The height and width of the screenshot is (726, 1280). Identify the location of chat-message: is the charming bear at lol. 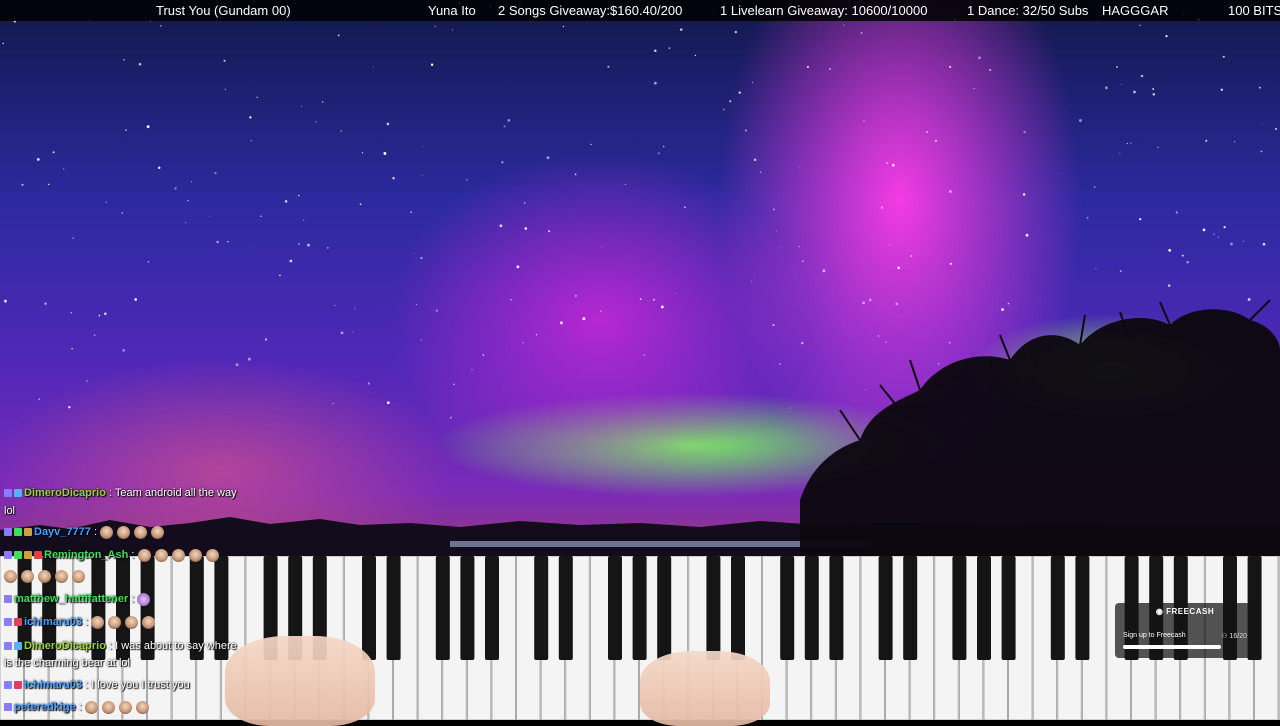
(139, 663).